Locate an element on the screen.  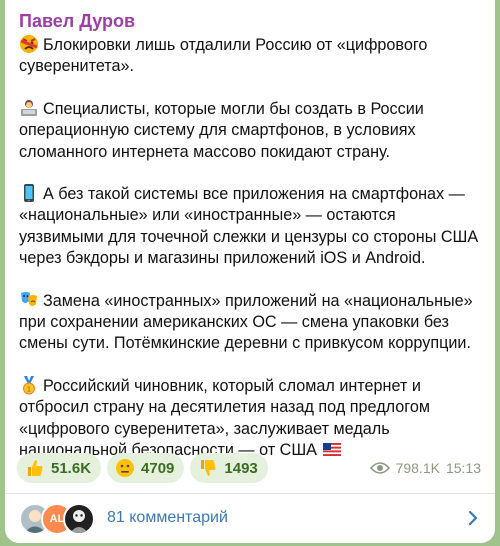
view-count: 798.1K is located at coordinates (417, 468).